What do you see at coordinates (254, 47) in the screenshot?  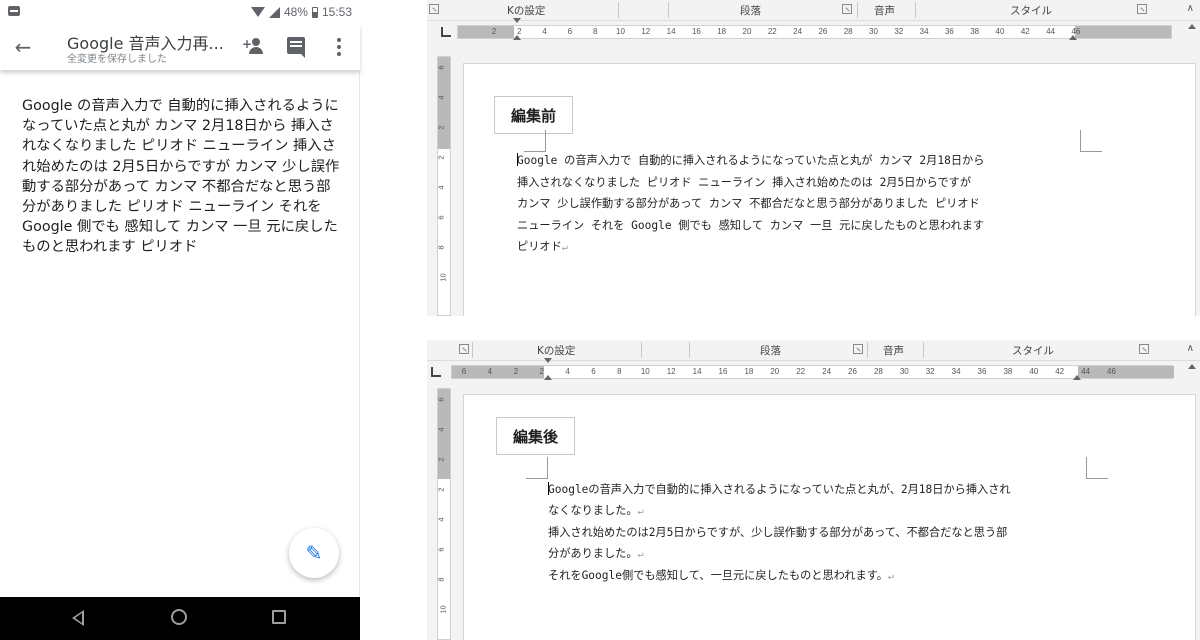 I see `person-add-icon: +` at bounding box center [254, 47].